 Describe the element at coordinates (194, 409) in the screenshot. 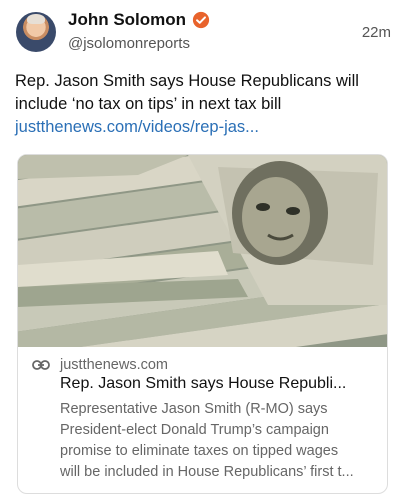

I see `card-description-line: Representative Jason Smith (R-MO) says` at that location.